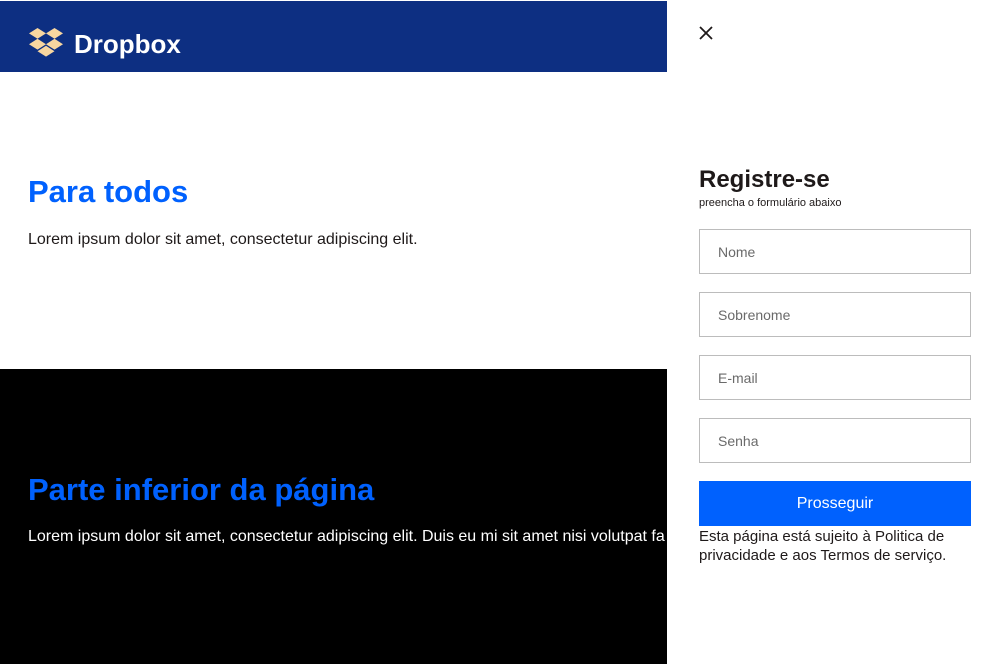  I want to click on section-heading: Para todos, so click(108, 191).